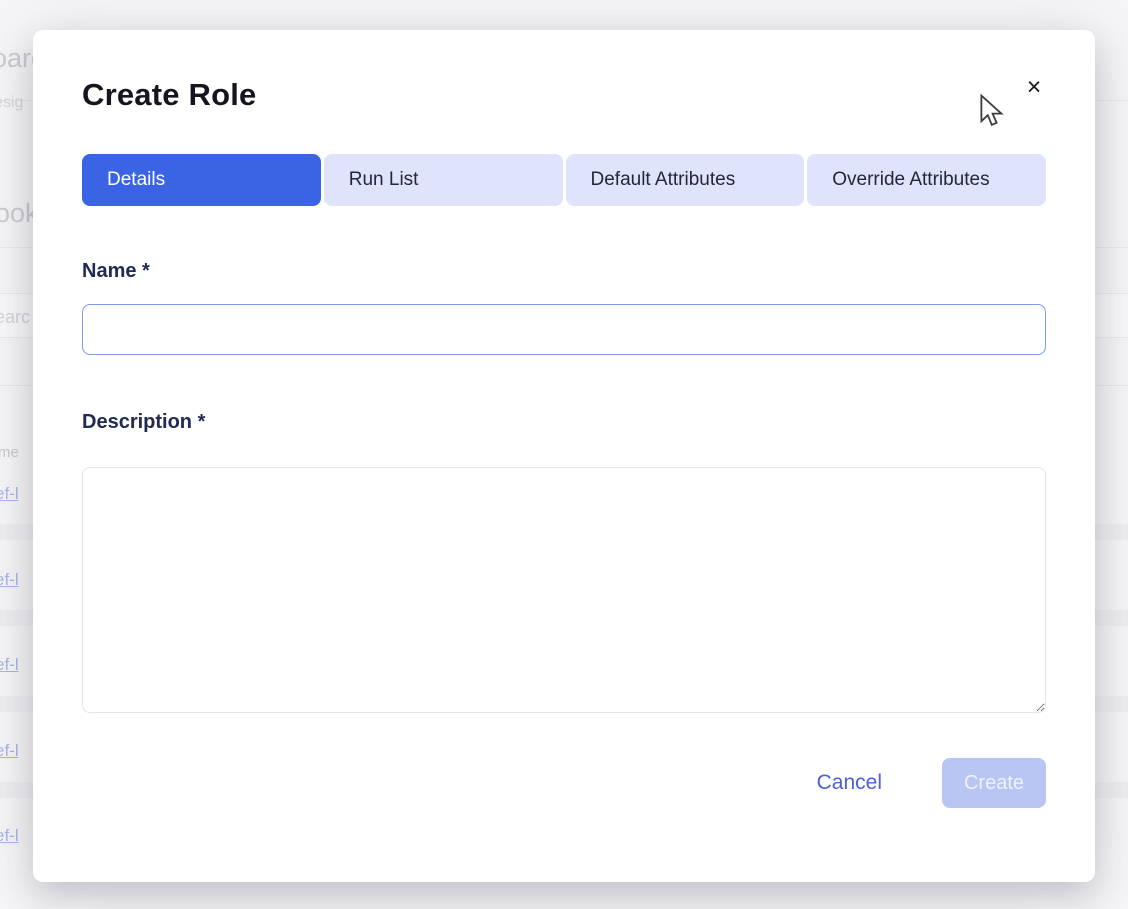 The width and height of the screenshot is (1128, 909). What do you see at coordinates (564, 329) in the screenshot?
I see `name-field` at bounding box center [564, 329].